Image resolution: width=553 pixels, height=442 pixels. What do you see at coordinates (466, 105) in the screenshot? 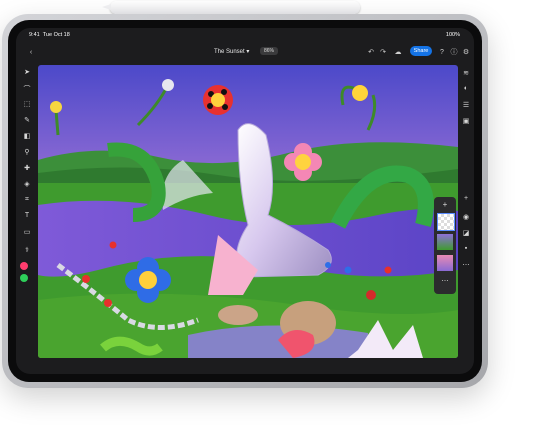
I see `properties-icon: ☰` at bounding box center [466, 105].